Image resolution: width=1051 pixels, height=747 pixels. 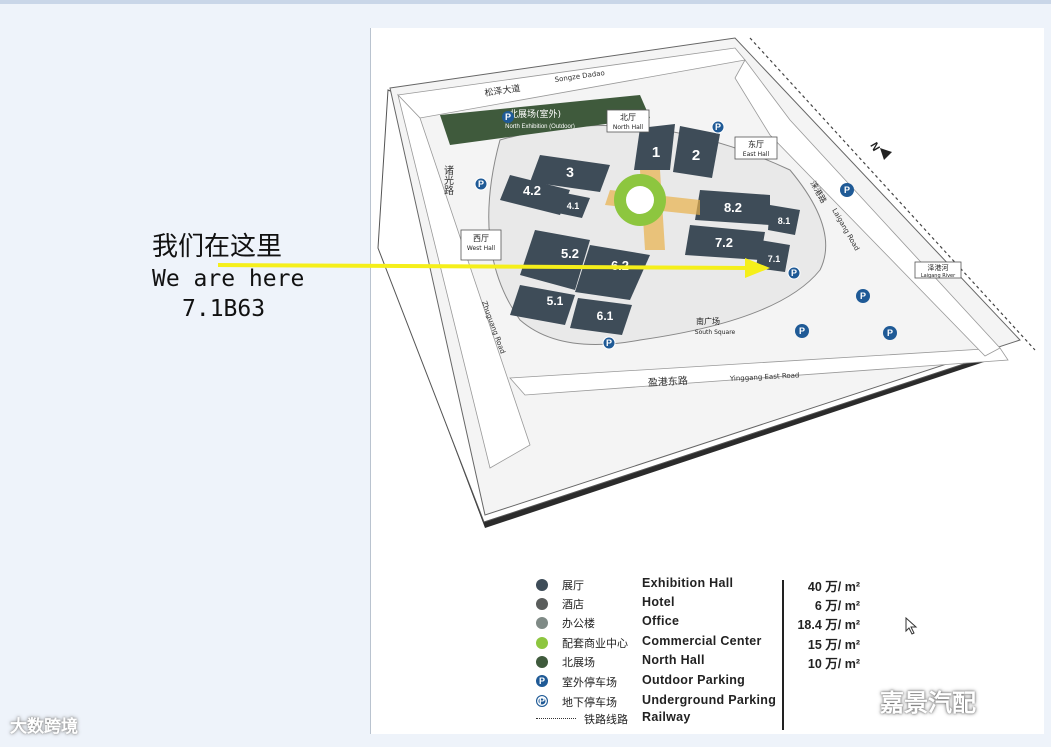 I want to click on hall-label-8-2: 8.2, so click(x=733, y=207).